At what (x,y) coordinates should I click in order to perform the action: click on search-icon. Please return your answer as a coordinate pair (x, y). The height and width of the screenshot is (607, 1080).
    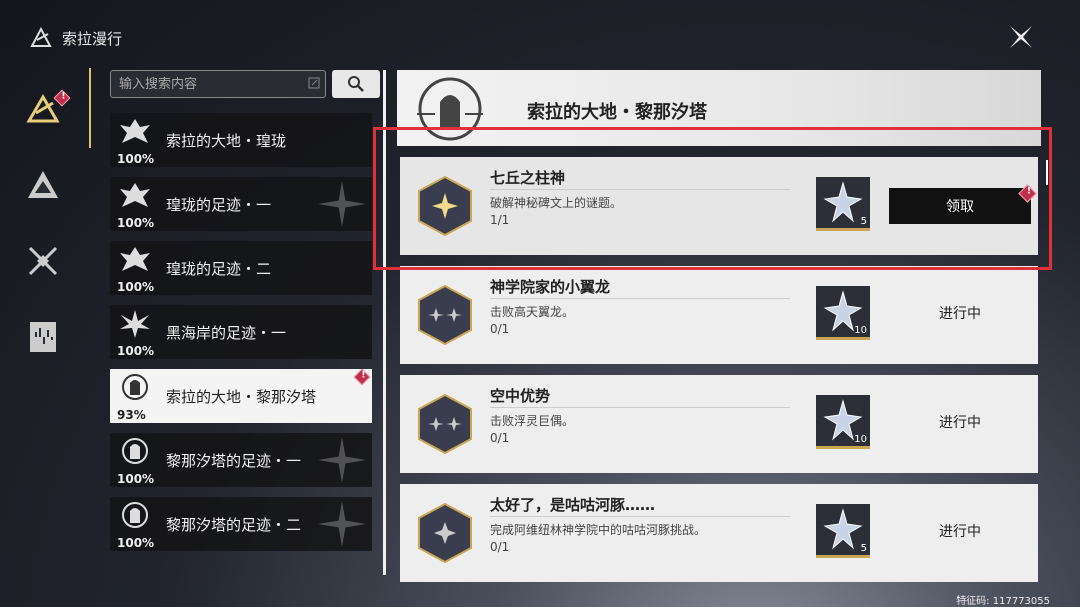
    Looking at the image, I should click on (356, 84).